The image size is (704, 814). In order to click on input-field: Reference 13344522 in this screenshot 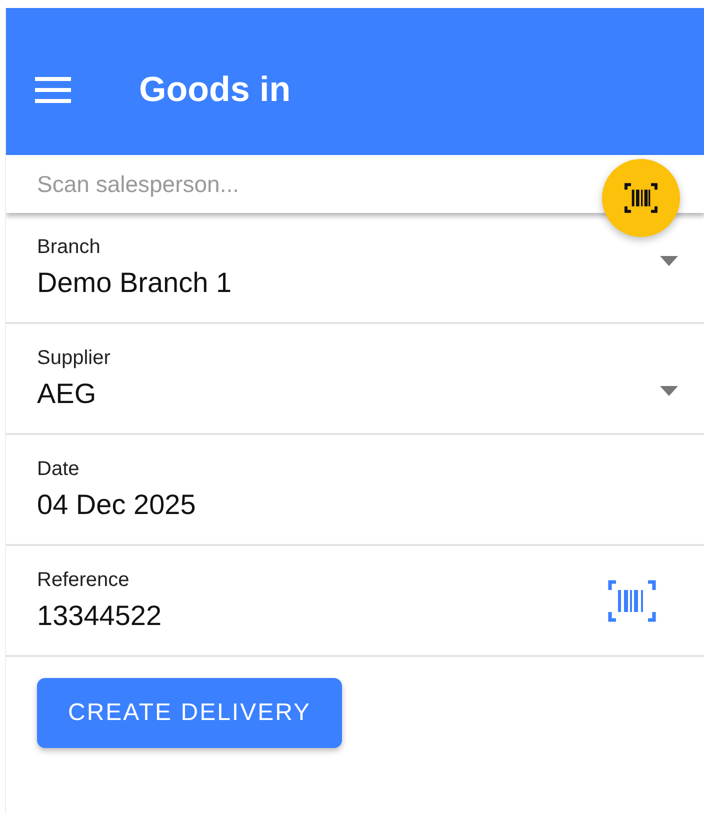, I will do `click(355, 601)`.